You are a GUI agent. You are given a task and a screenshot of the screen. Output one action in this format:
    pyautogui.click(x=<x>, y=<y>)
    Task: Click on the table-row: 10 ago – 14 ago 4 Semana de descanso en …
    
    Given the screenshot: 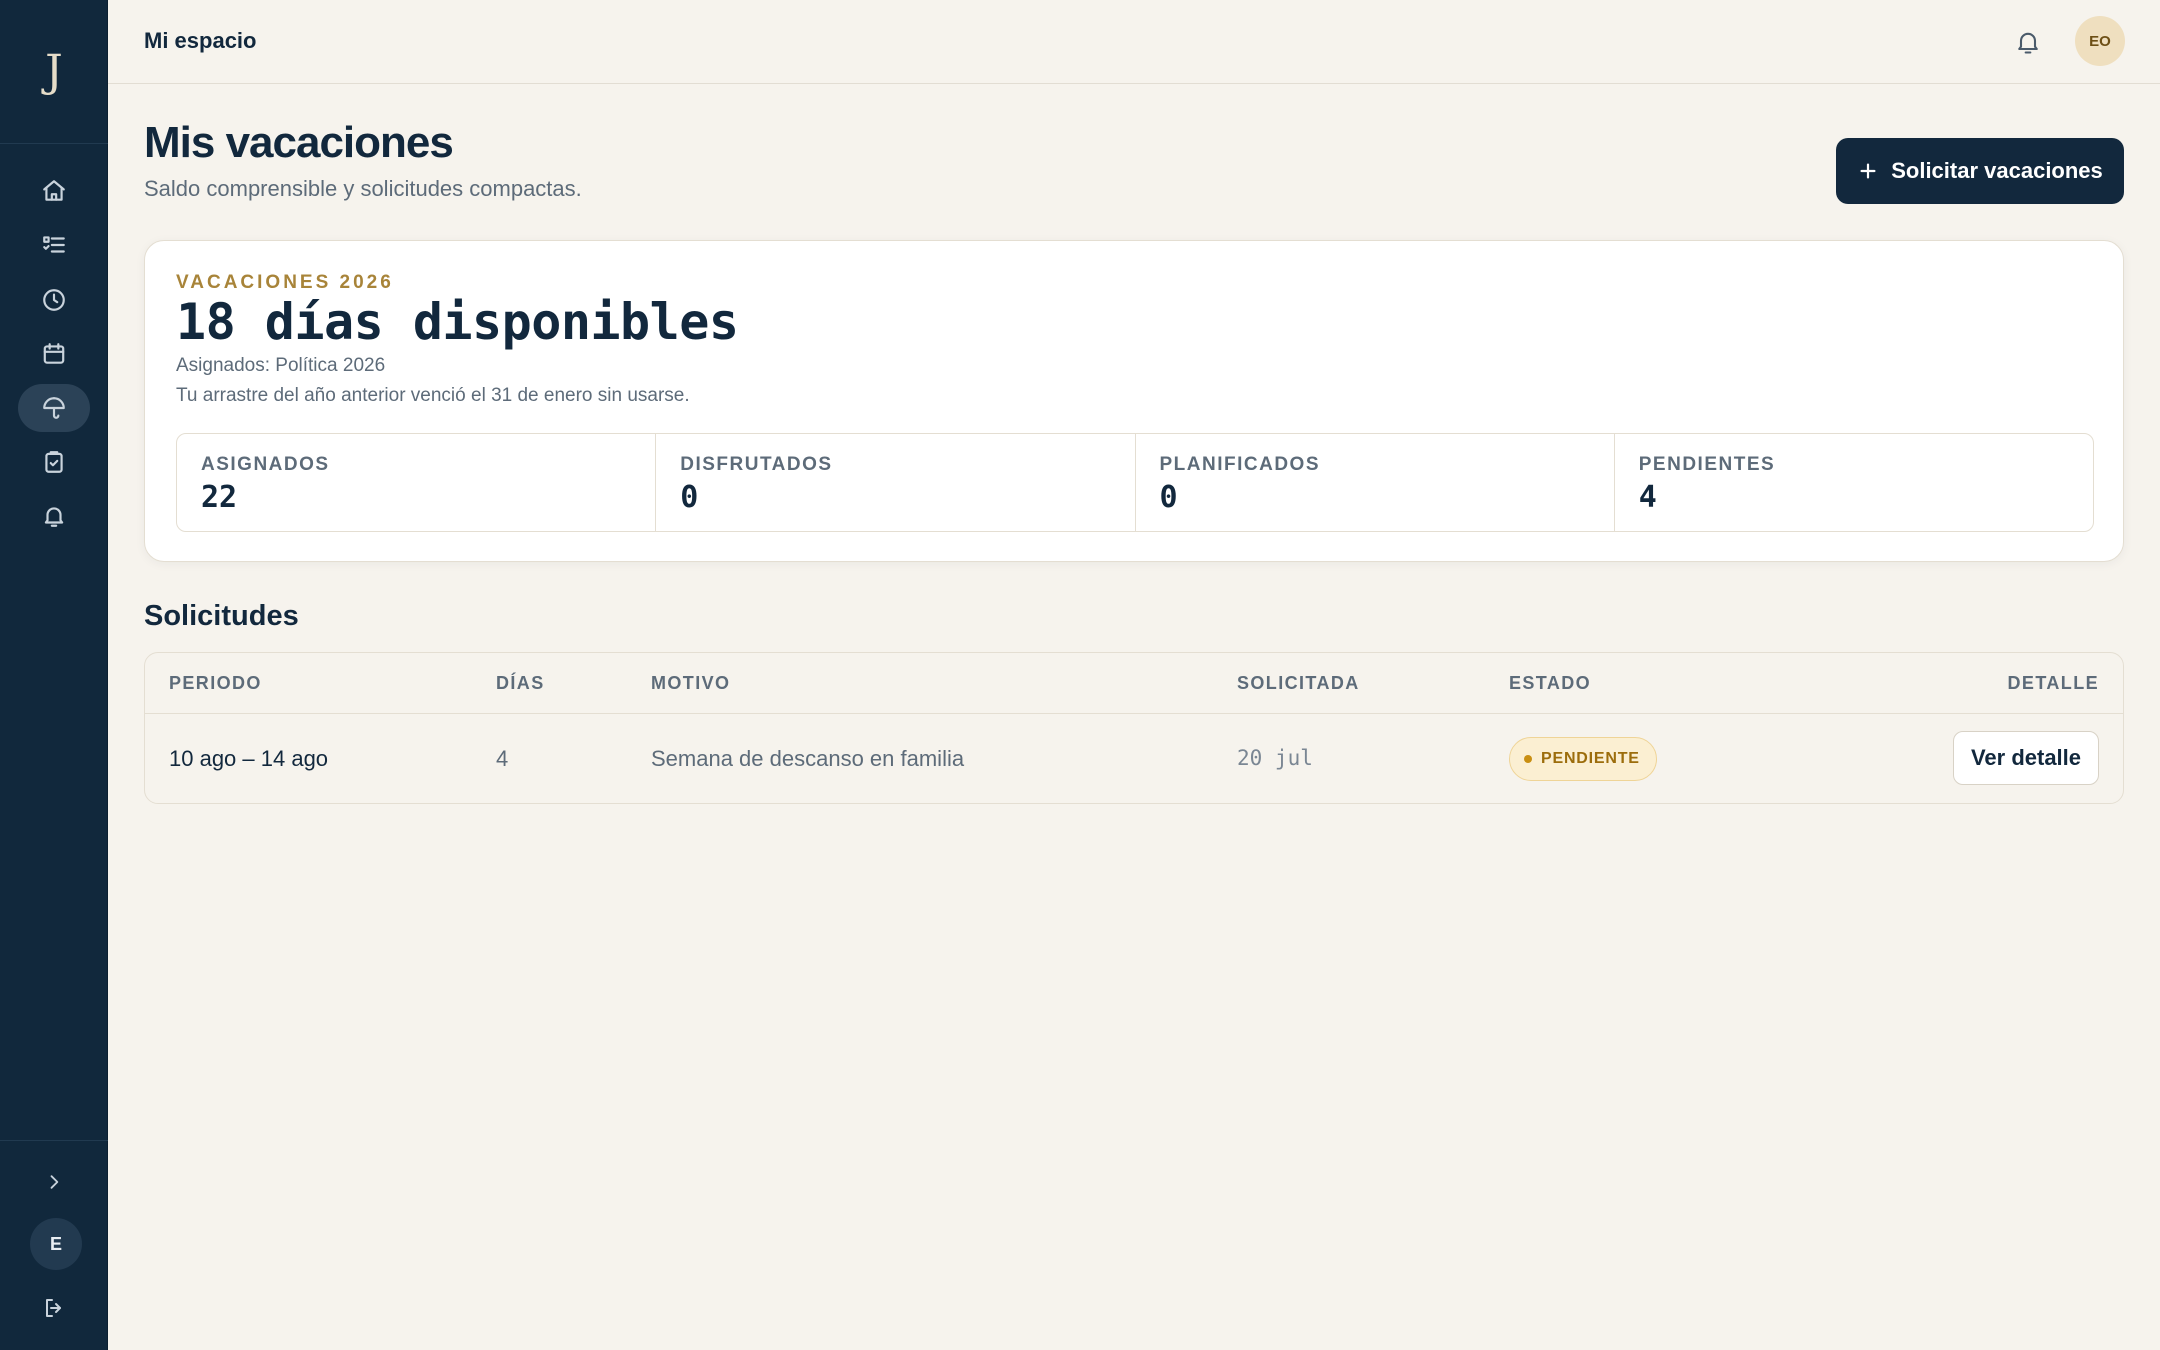 What is the action you would take?
    pyautogui.click(x=1134, y=758)
    